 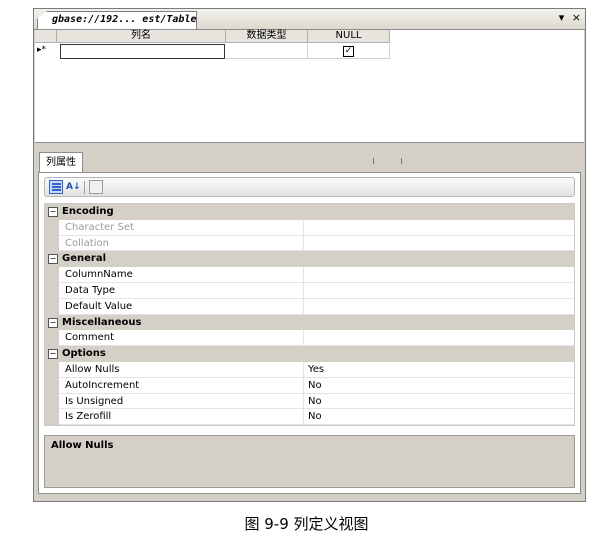 I want to click on property-row: Allow Nulls Yes, so click(x=309, y=369).